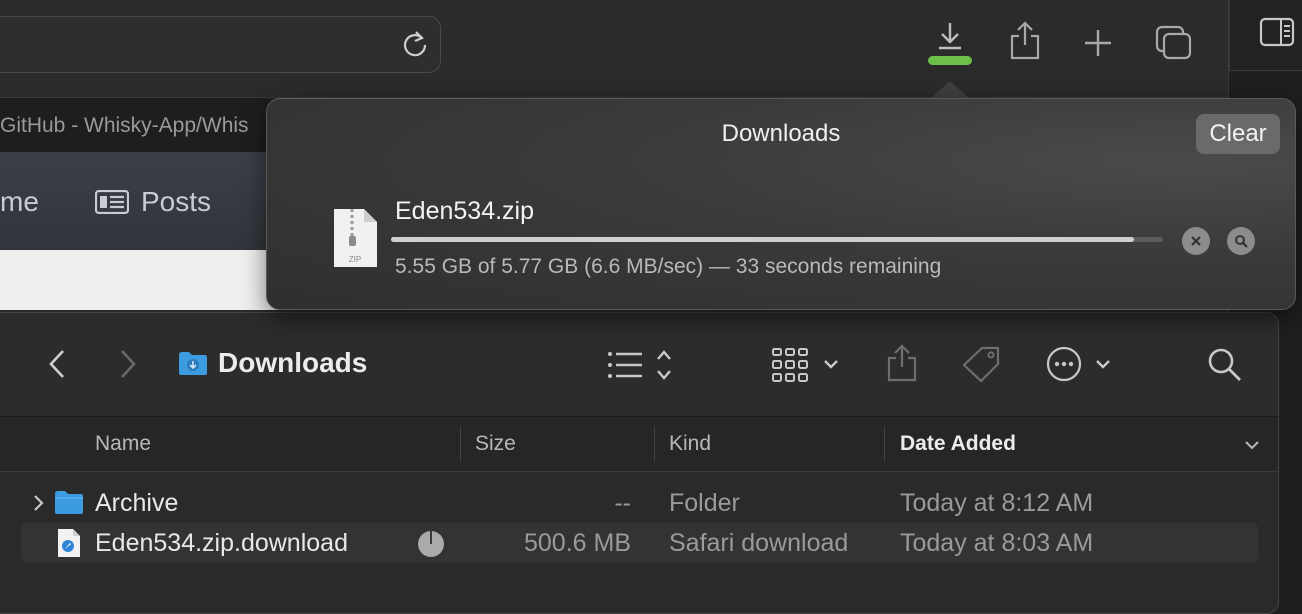  What do you see at coordinates (639, 503) in the screenshot?
I see `file-row: Archive -- Folder Today at 8:12 AM` at bounding box center [639, 503].